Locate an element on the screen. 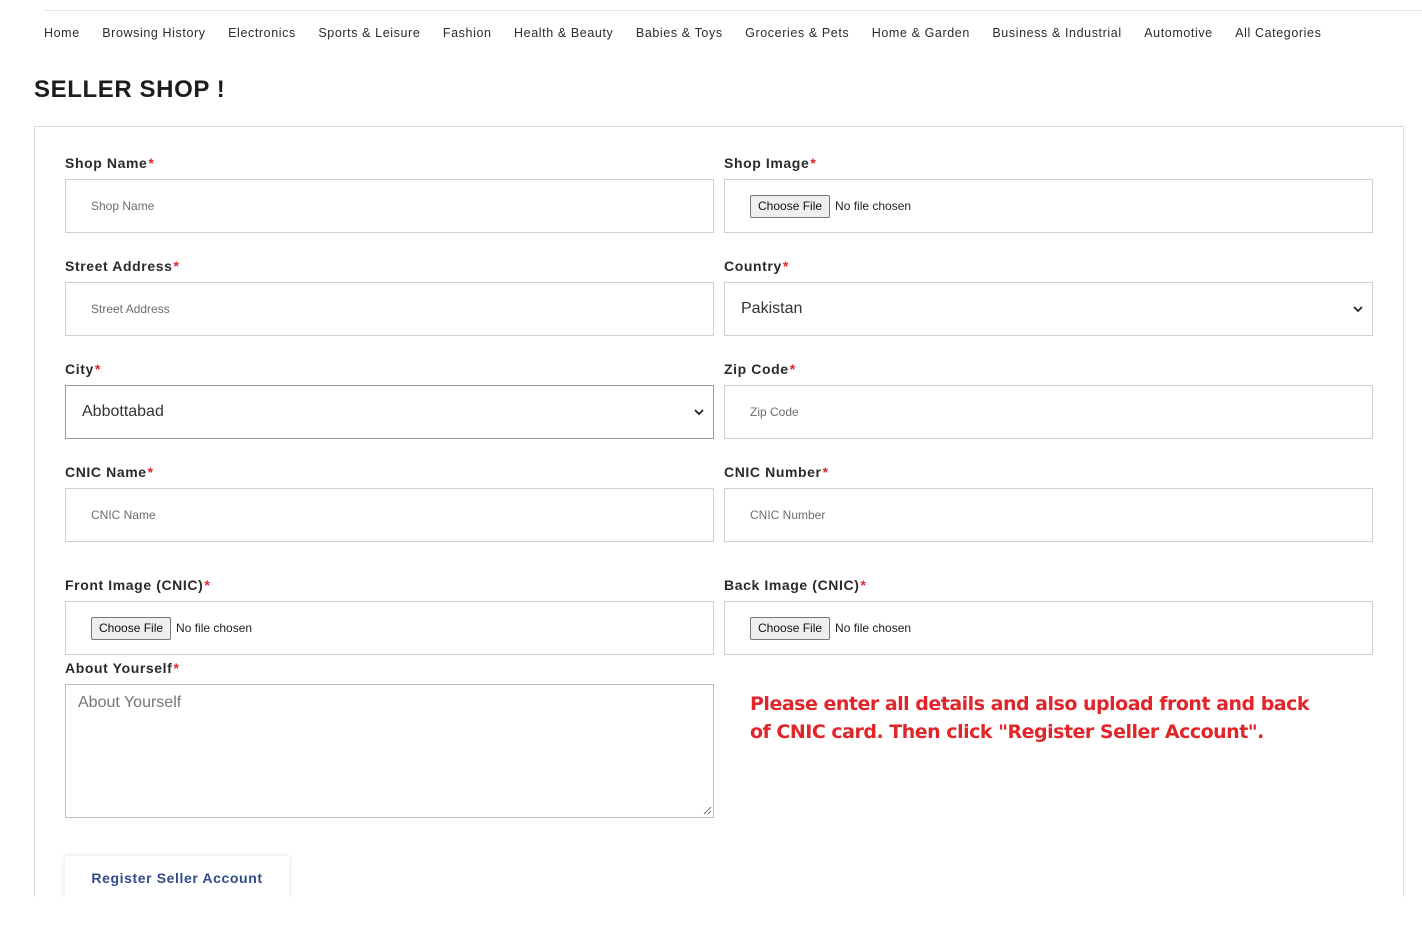 Image resolution: width=1422 pixels, height=930 pixels. city-select: Abbottabad is located at coordinates (389, 412).